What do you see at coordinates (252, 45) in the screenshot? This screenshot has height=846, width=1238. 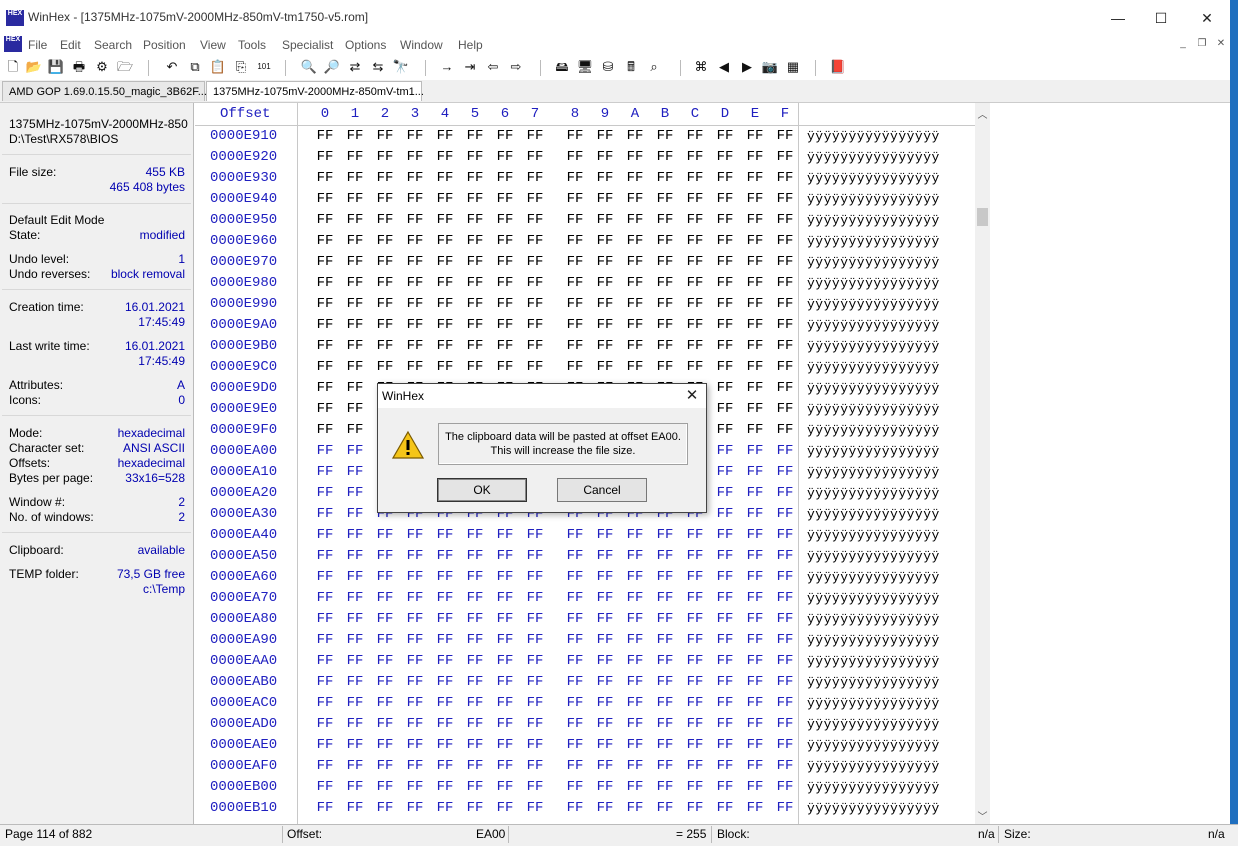 I see `menu-tools: Tools` at bounding box center [252, 45].